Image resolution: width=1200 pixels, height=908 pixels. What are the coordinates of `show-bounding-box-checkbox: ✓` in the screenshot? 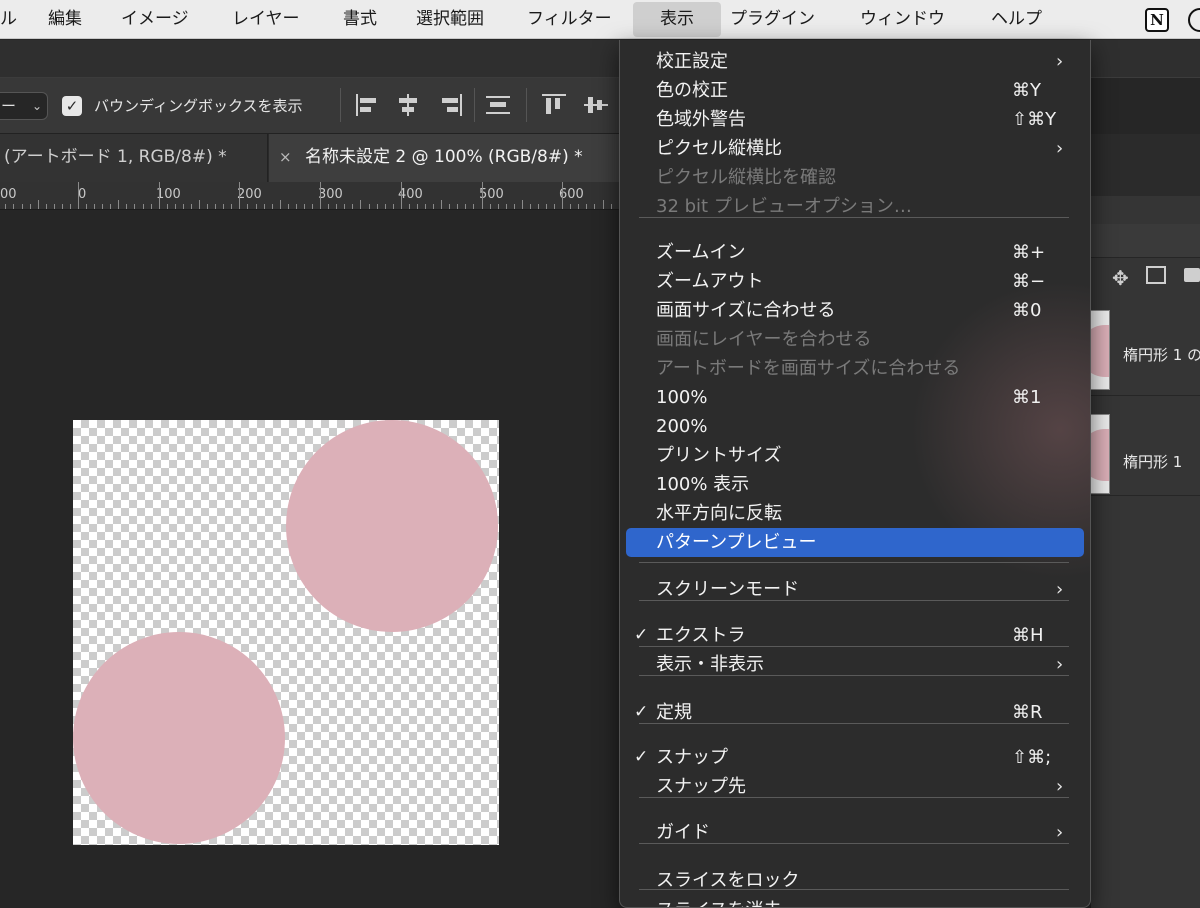 It's located at (72, 106).